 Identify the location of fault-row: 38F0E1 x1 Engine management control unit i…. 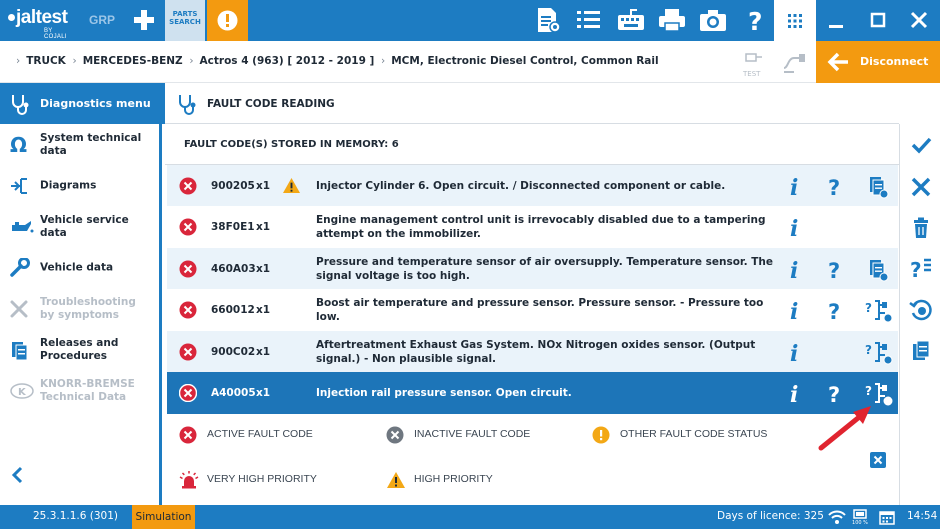
(532, 227).